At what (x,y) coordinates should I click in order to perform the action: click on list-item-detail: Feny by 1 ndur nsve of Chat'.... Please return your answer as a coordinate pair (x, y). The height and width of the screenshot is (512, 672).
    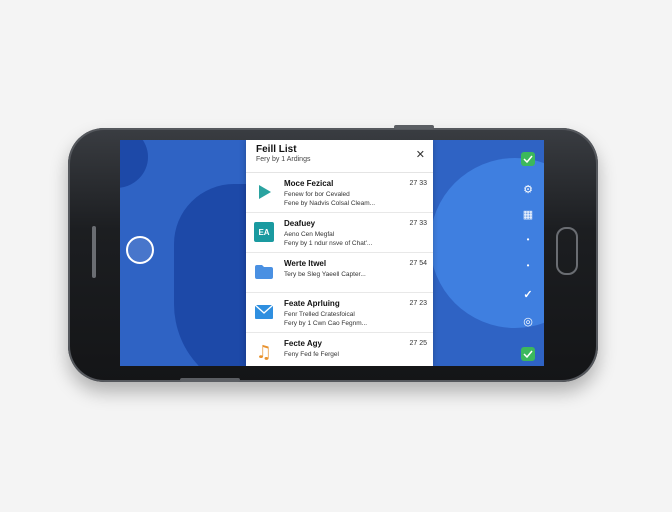
    Looking at the image, I should click on (328, 243).